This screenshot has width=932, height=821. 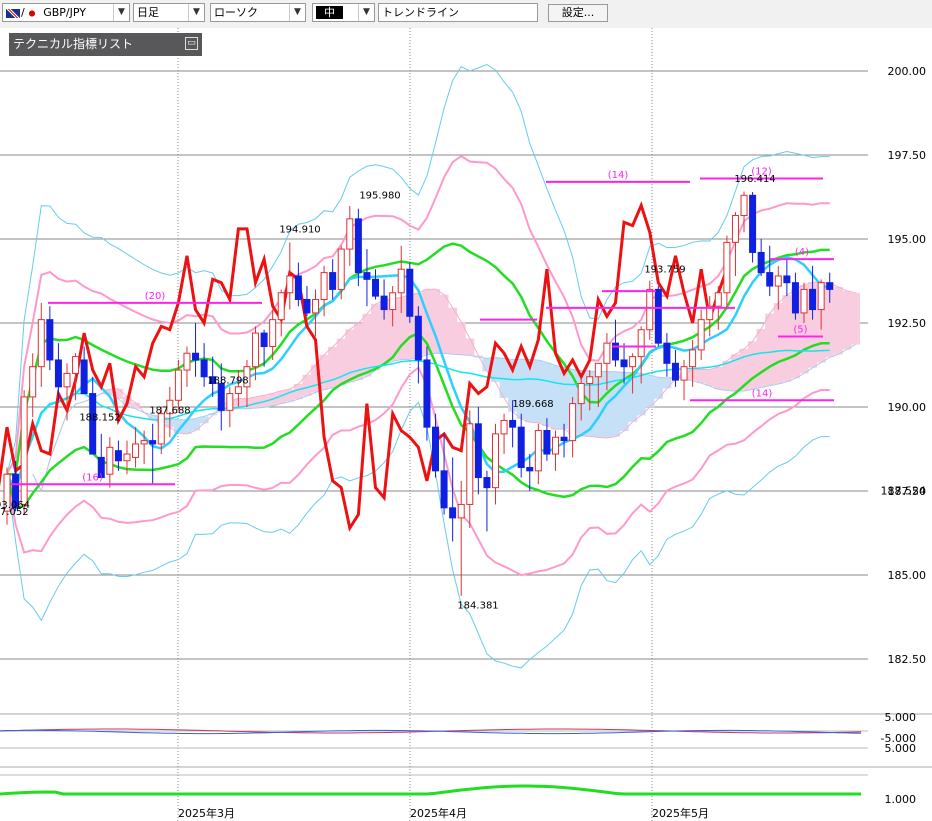 What do you see at coordinates (227, 380) in the screenshot?
I see `price-annotation: 188.798` at bounding box center [227, 380].